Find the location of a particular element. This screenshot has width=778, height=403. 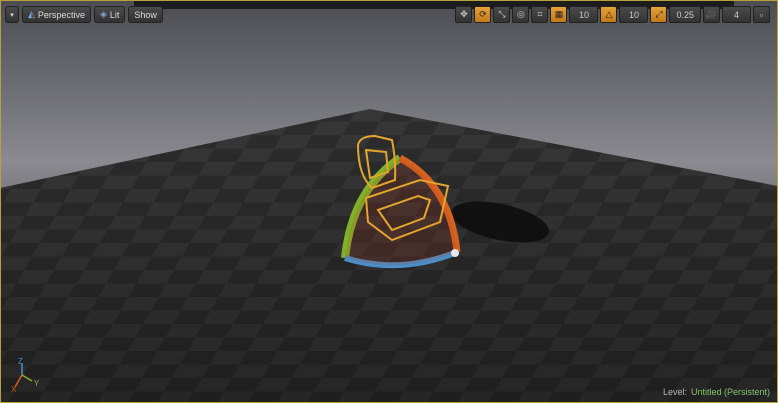

maximize-icon: ▫ is located at coordinates (761, 14).